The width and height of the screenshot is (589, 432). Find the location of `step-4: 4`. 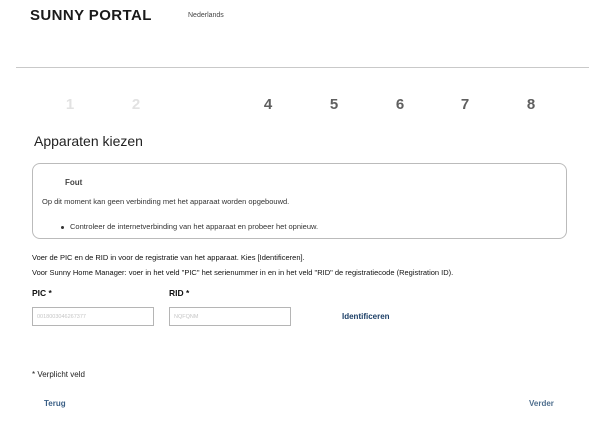

step-4: 4 is located at coordinates (268, 104).